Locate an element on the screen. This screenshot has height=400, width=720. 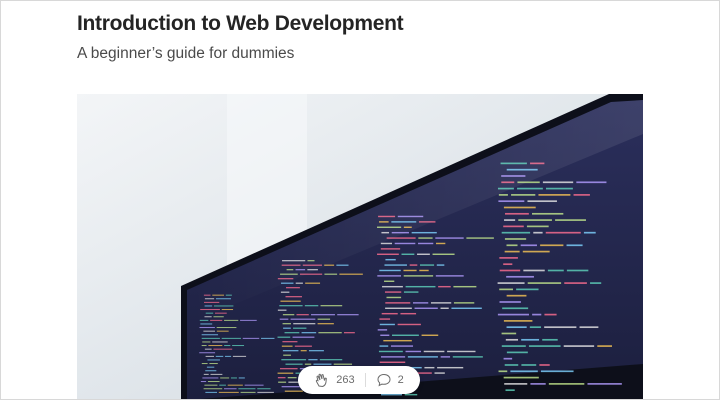
clap-button: 263 is located at coordinates (334, 380).